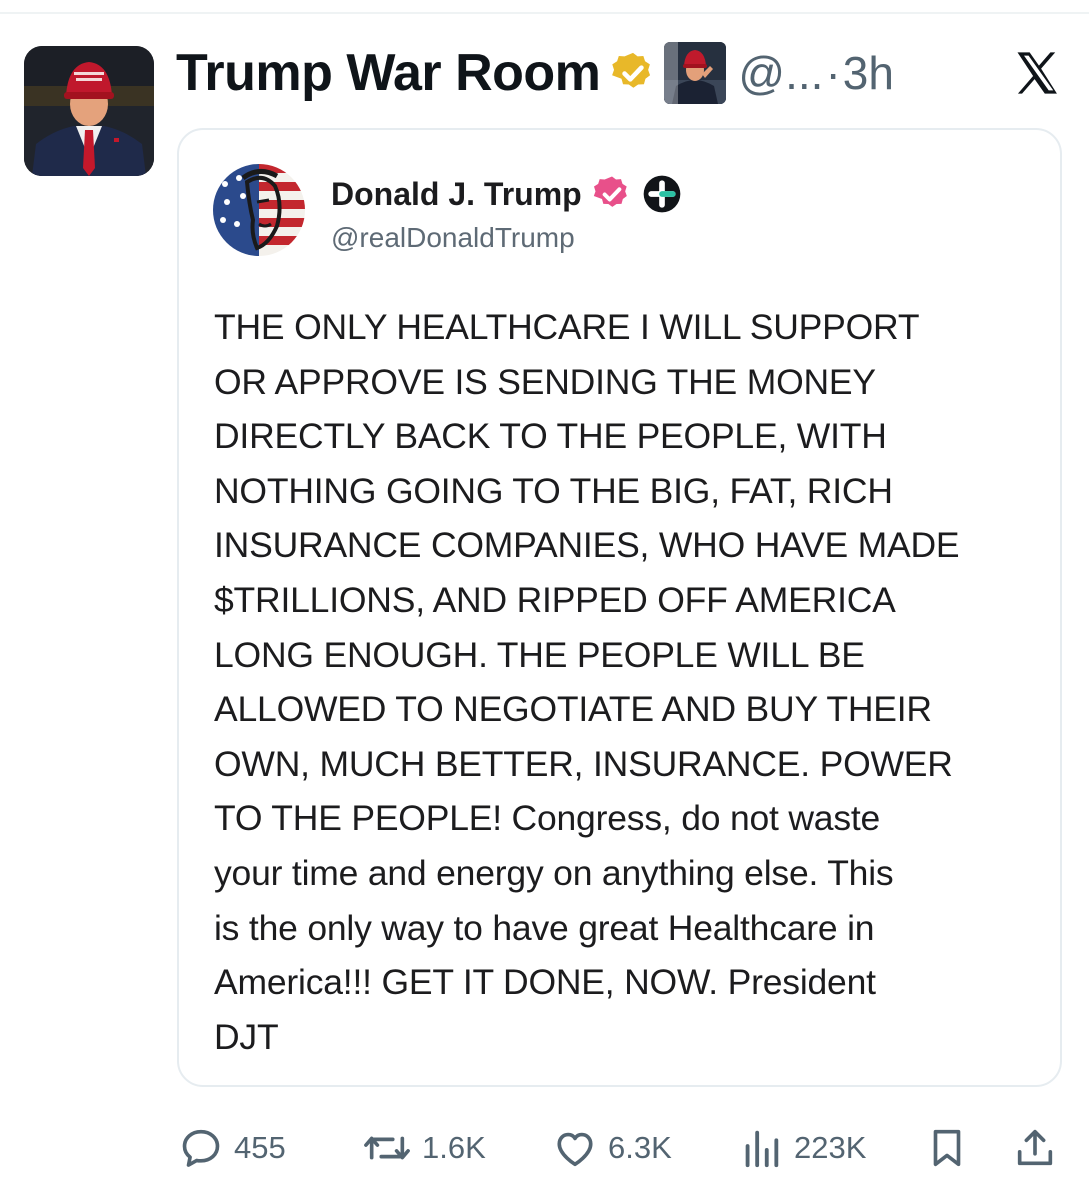 This screenshot has height=1200, width=1089. Describe the element at coordinates (640, 1147) in the screenshot. I see `like-count: 6.3K` at that location.